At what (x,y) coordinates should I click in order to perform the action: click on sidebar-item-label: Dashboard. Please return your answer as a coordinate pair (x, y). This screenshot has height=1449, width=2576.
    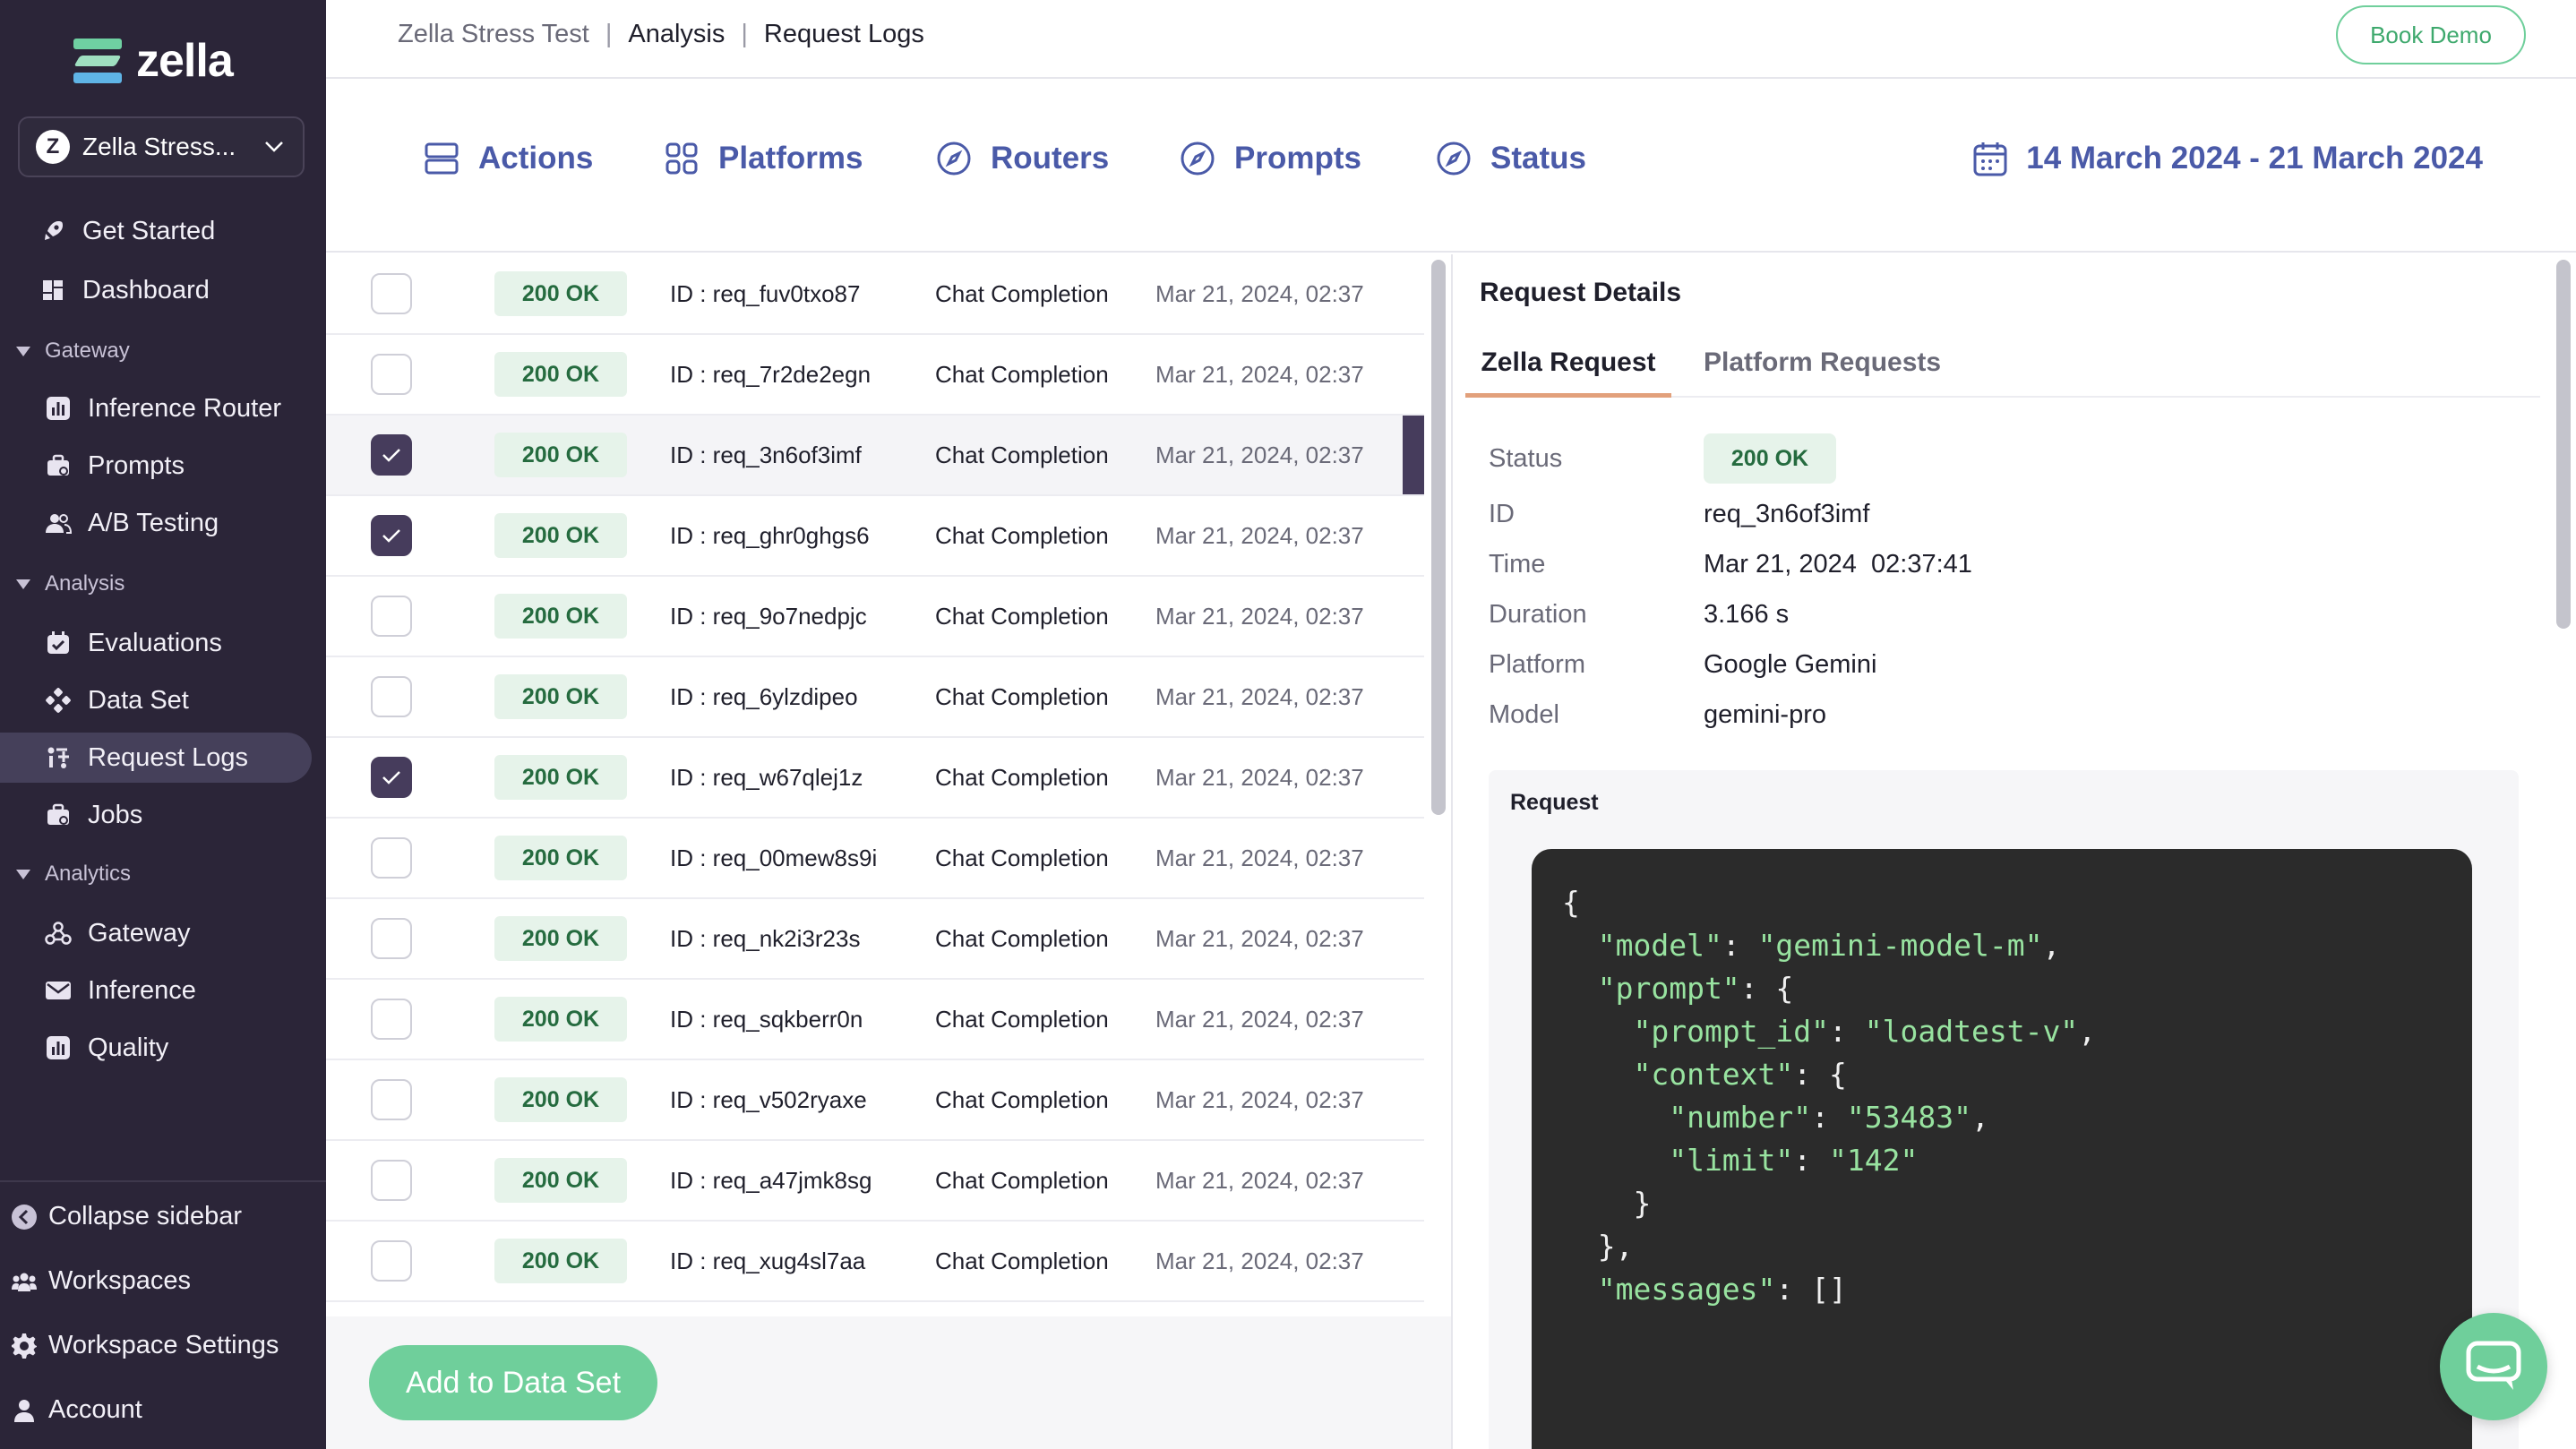
    Looking at the image, I should click on (146, 289).